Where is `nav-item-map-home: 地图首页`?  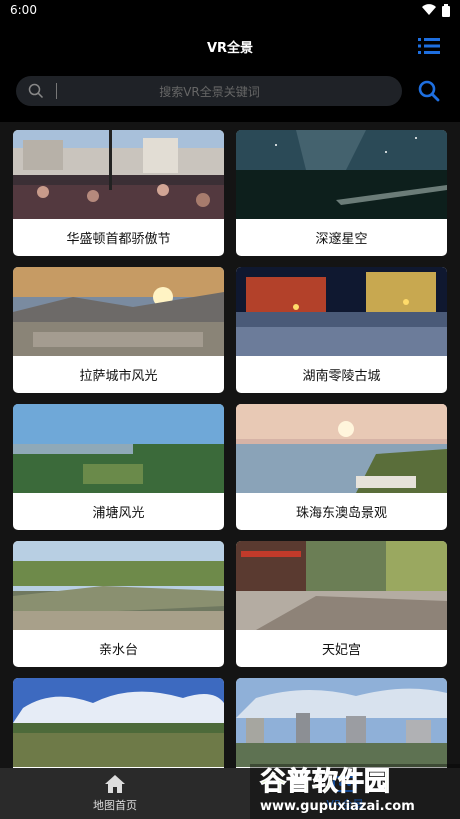 nav-item-map-home: 地图首页 is located at coordinates (115, 793).